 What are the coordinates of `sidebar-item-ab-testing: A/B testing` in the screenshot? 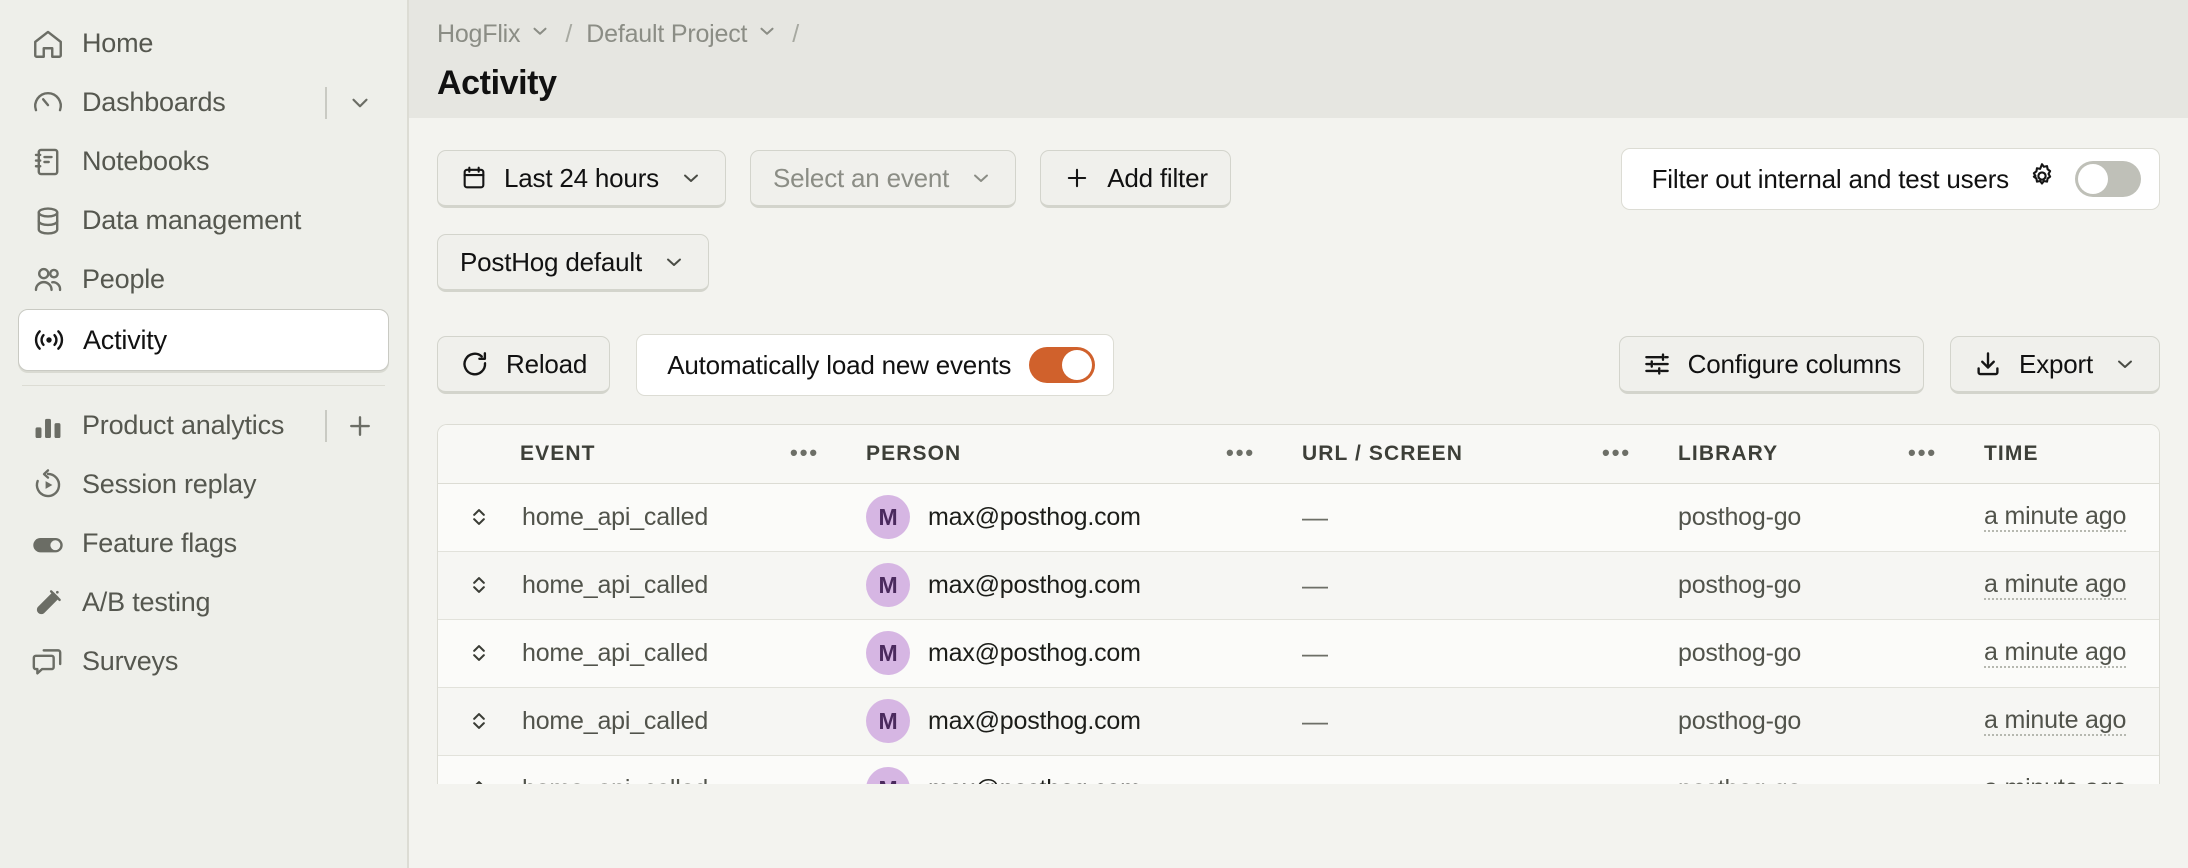 It's located at (203, 602).